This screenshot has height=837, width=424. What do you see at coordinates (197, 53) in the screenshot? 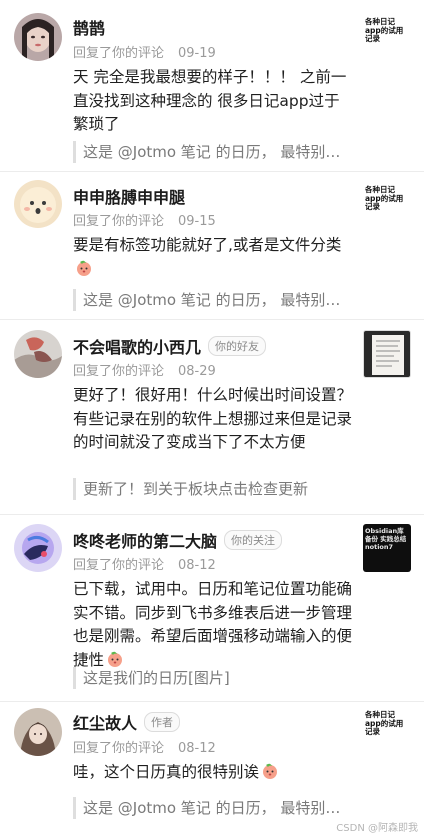
I see `date: 09-19` at bounding box center [197, 53].